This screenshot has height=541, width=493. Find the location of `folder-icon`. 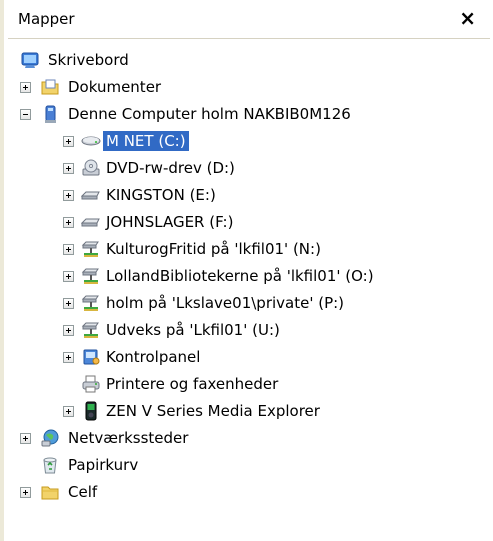

folder-icon is located at coordinates (50, 492).